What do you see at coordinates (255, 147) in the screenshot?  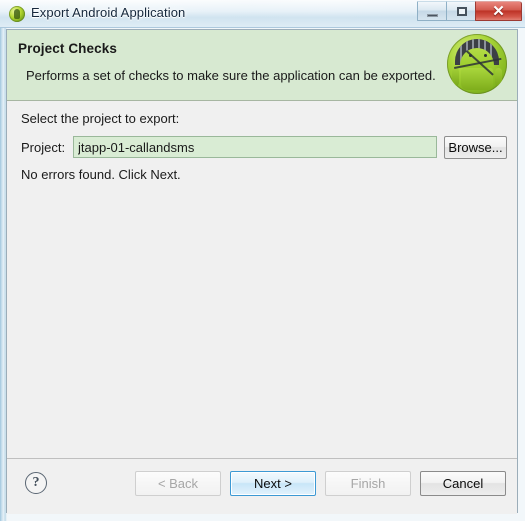 I see `project-input` at bounding box center [255, 147].